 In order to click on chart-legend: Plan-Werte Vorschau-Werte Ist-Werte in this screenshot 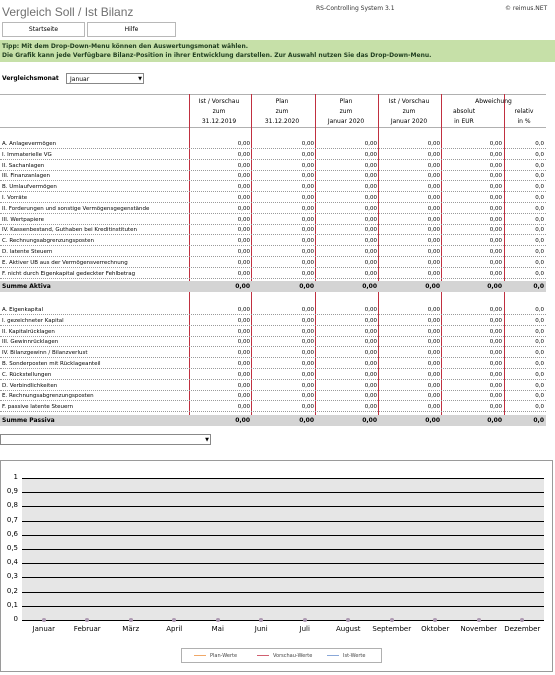, I will do `click(281, 655)`.